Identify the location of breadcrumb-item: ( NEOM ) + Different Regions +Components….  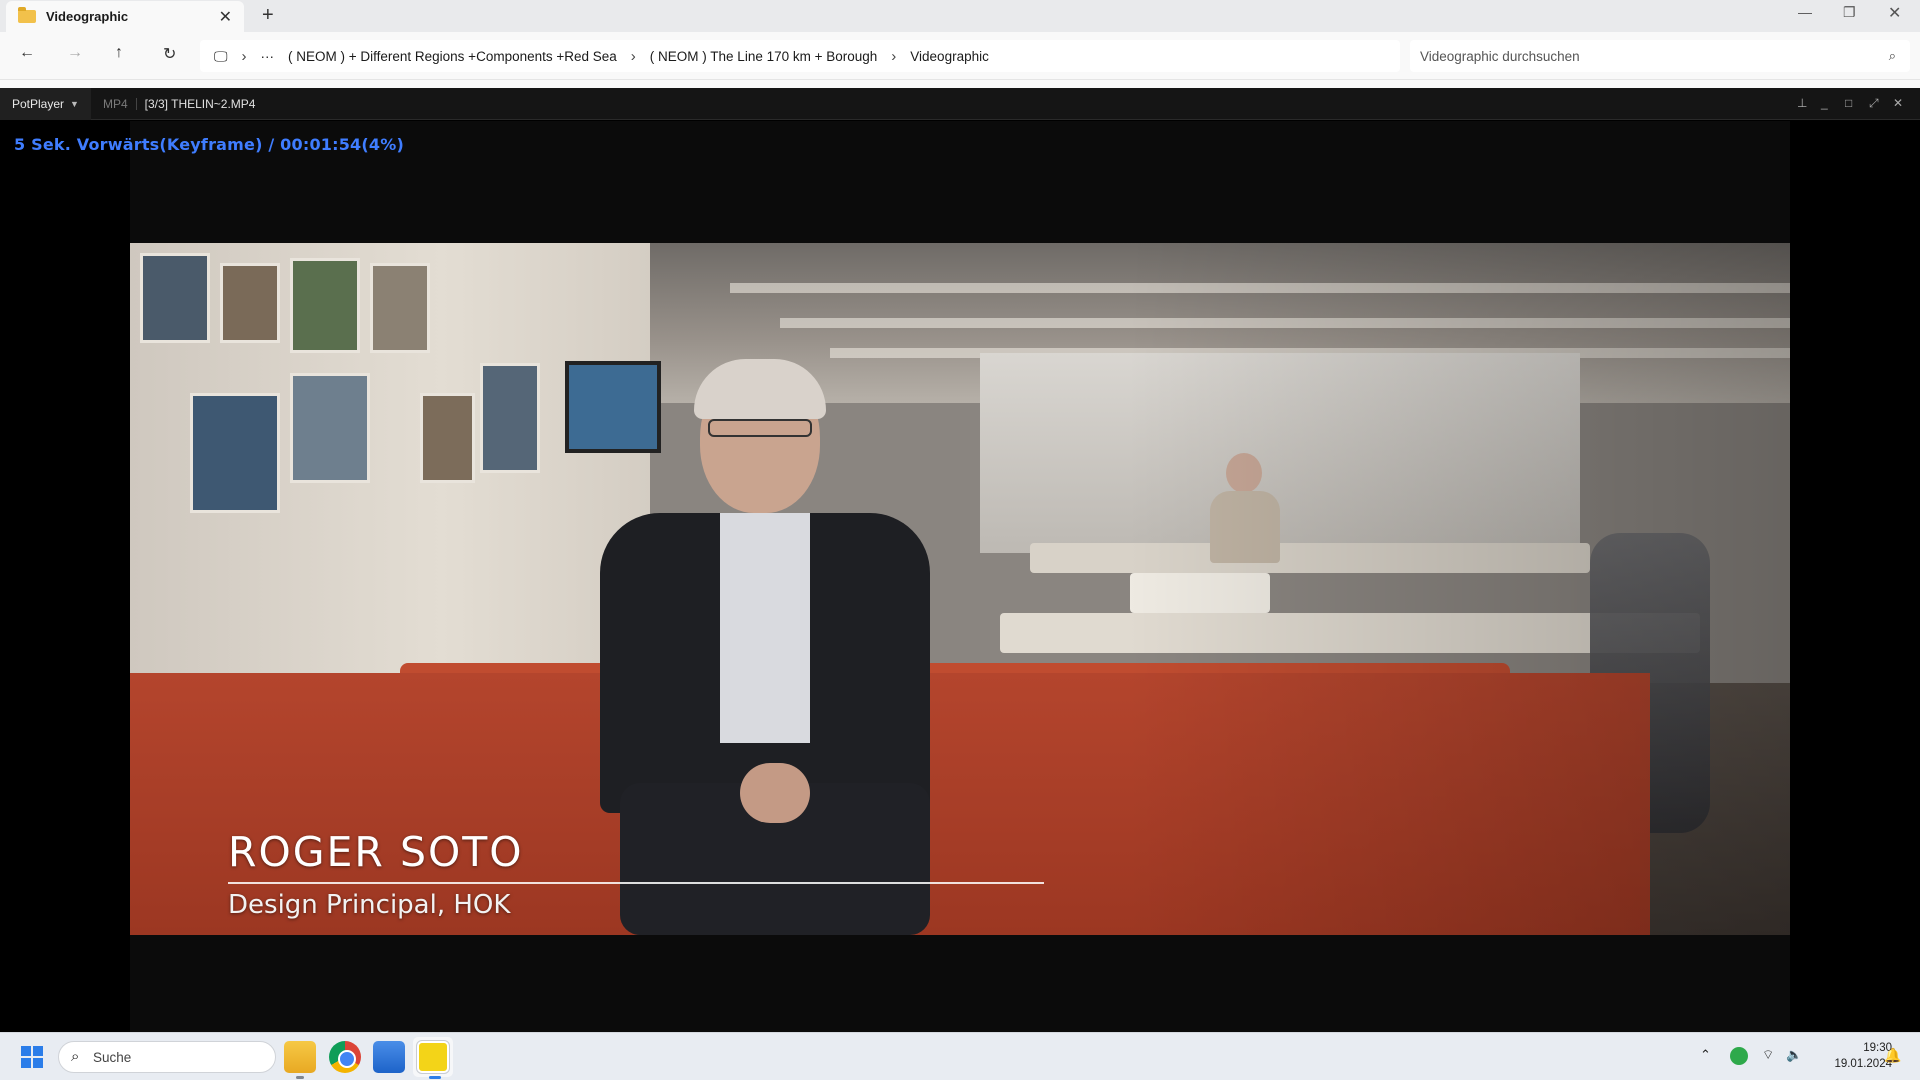
(452, 56).